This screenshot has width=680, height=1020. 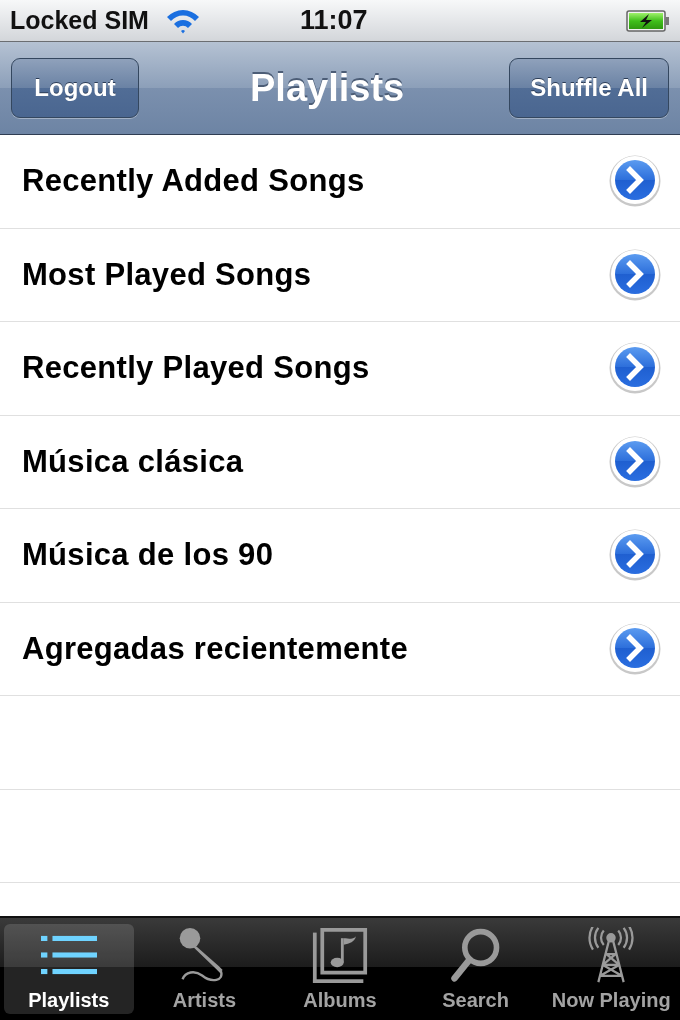 What do you see at coordinates (340, 462) in the screenshot?
I see `playlist-row: Música clásica` at bounding box center [340, 462].